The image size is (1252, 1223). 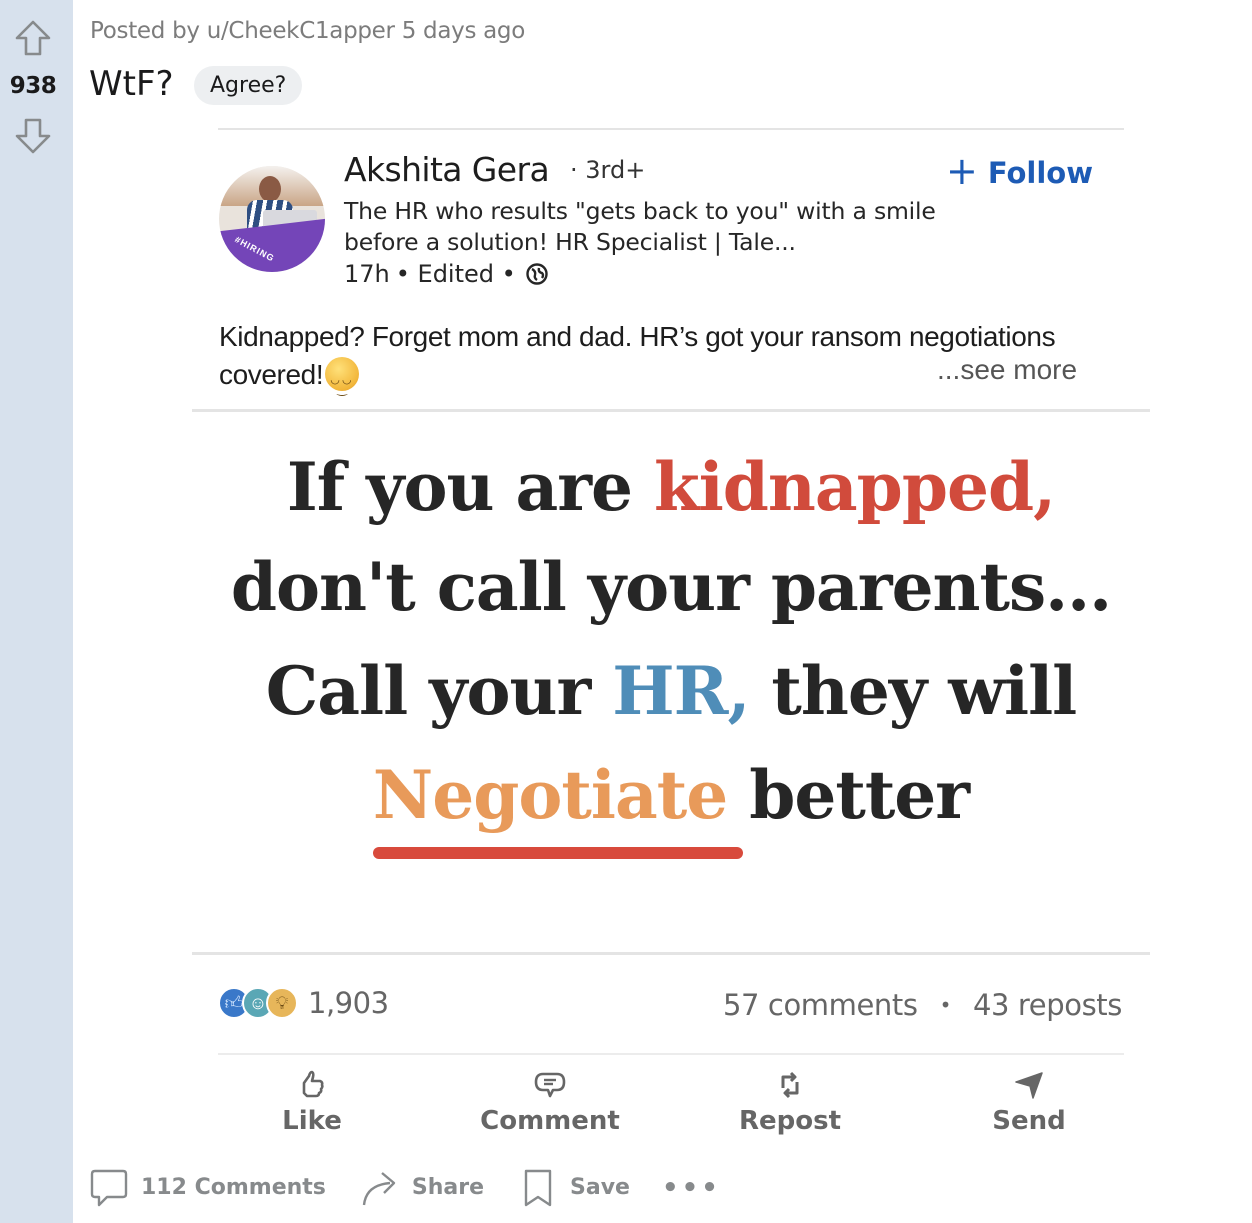 I want to click on save-button: Save, so click(x=574, y=1188).